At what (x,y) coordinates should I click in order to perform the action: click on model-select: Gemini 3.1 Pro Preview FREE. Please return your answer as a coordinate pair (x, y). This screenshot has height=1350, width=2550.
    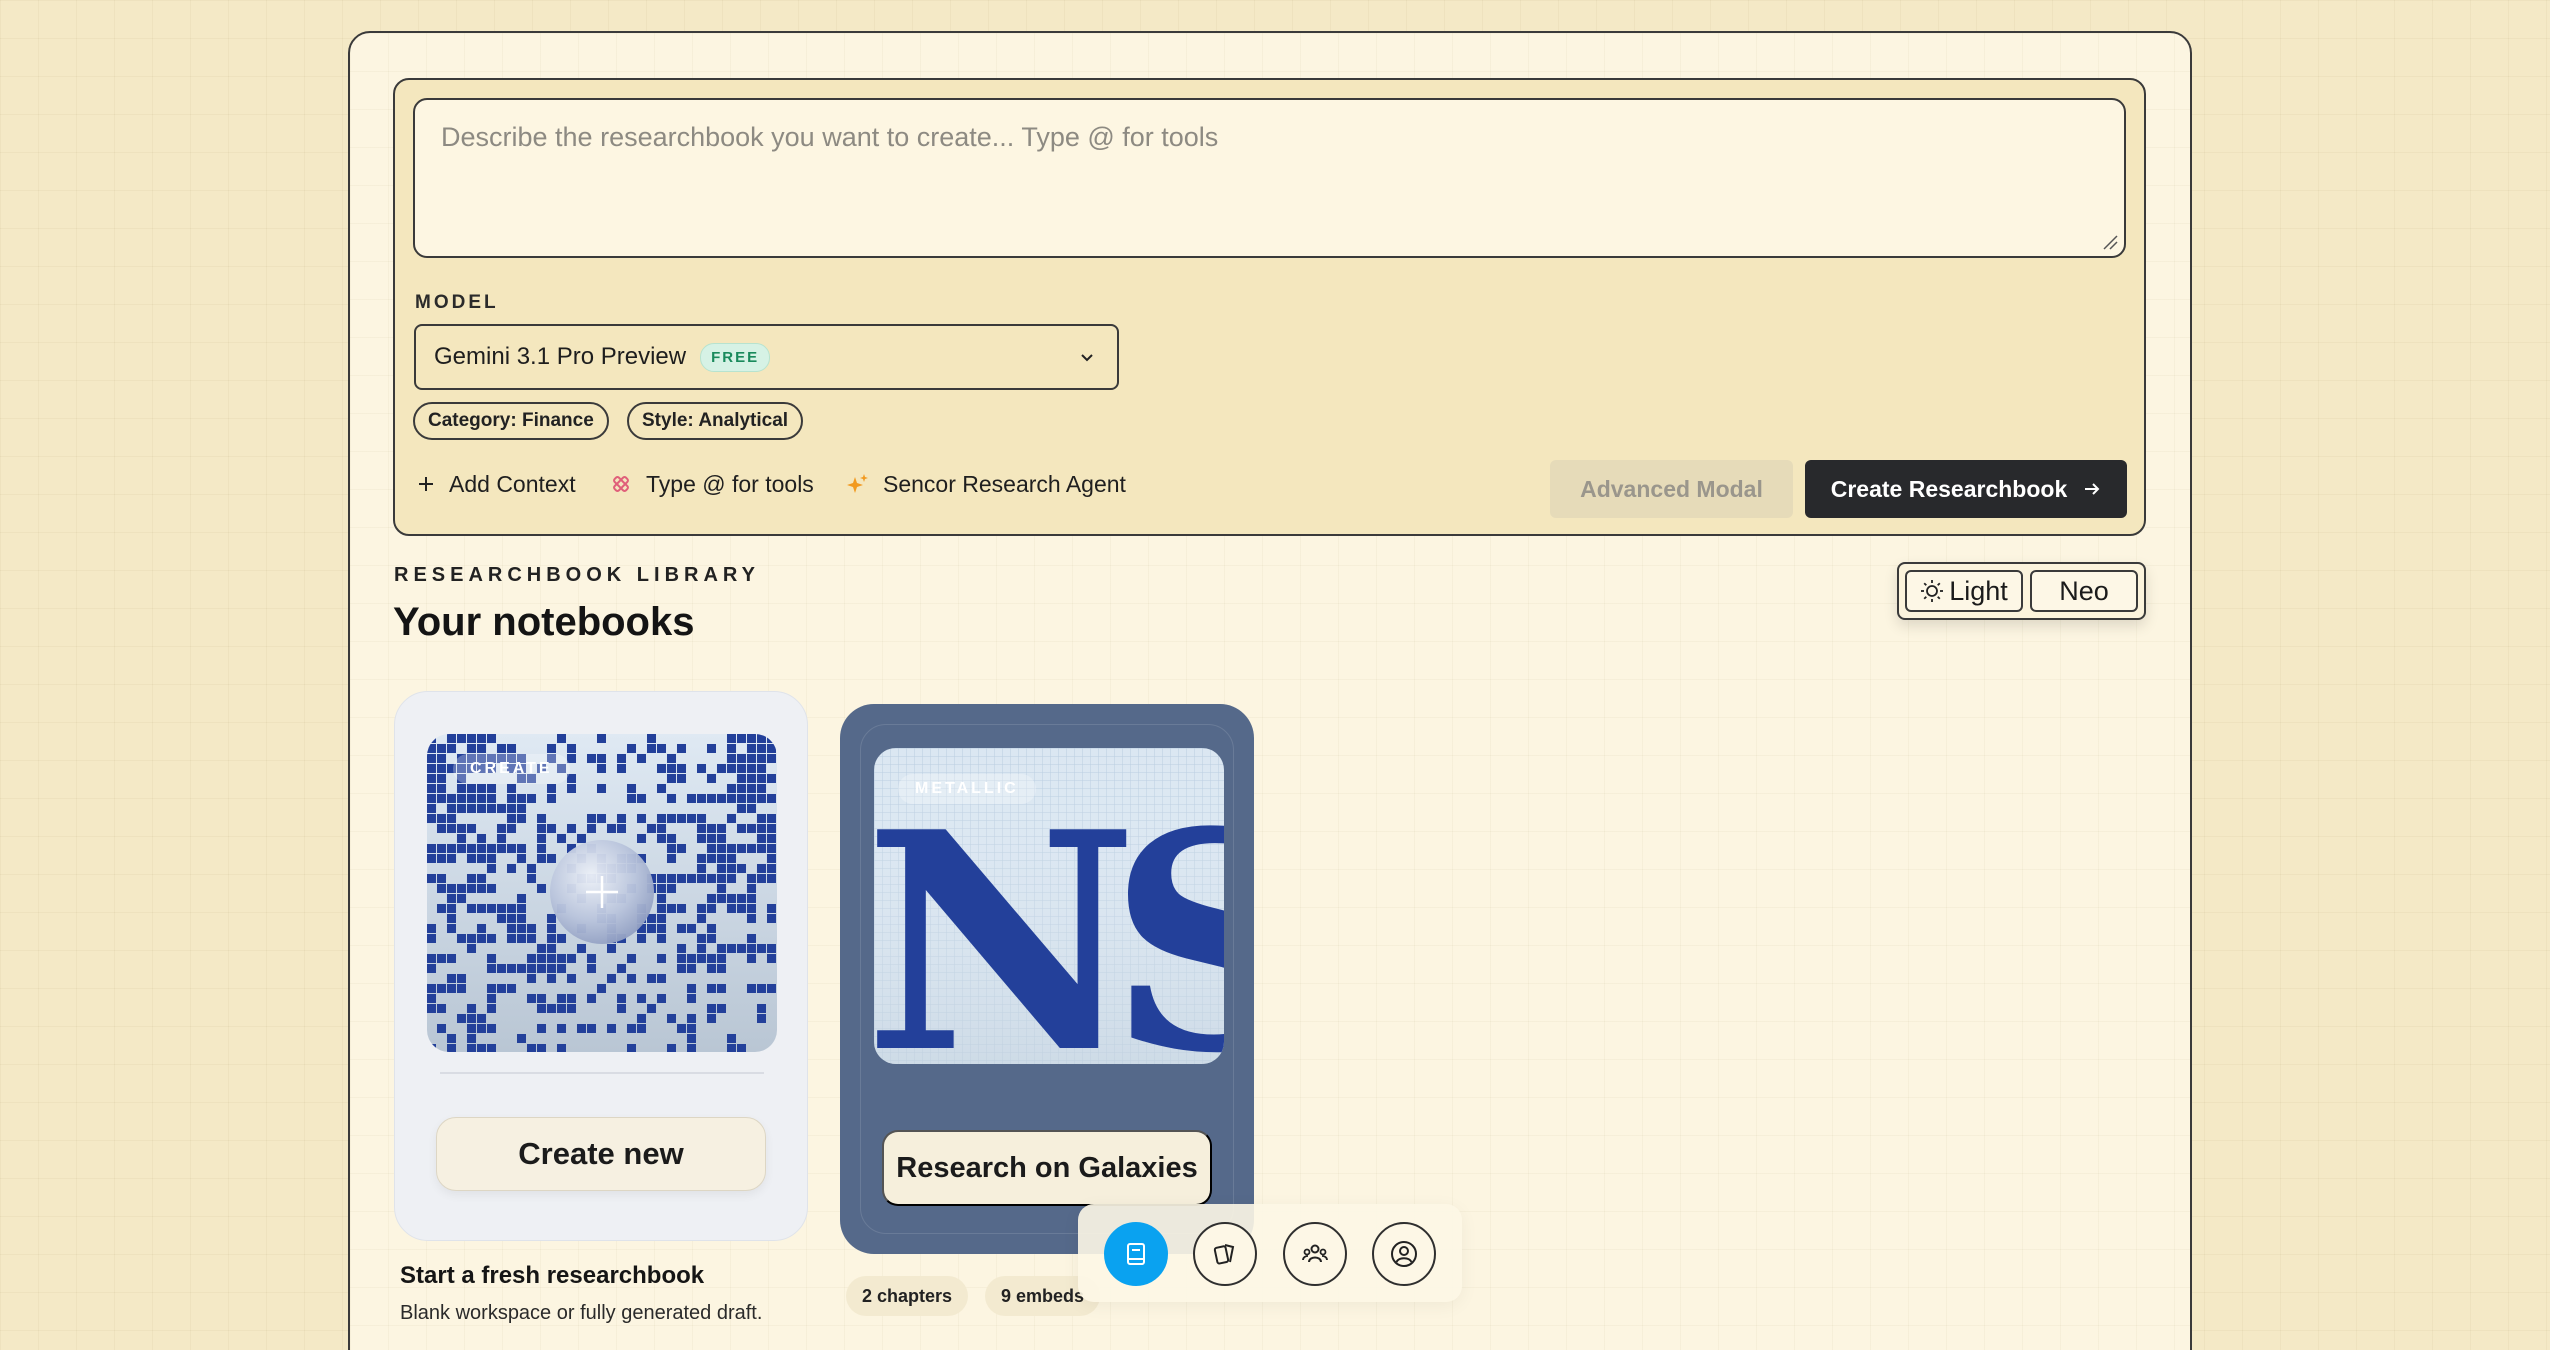
    Looking at the image, I should click on (766, 357).